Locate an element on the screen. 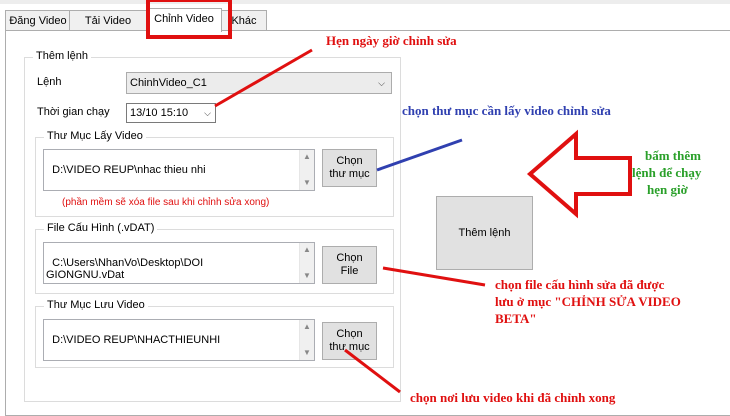 The height and width of the screenshot is (416, 730). annotation-chon-file-3: BETA" is located at coordinates (516, 318).